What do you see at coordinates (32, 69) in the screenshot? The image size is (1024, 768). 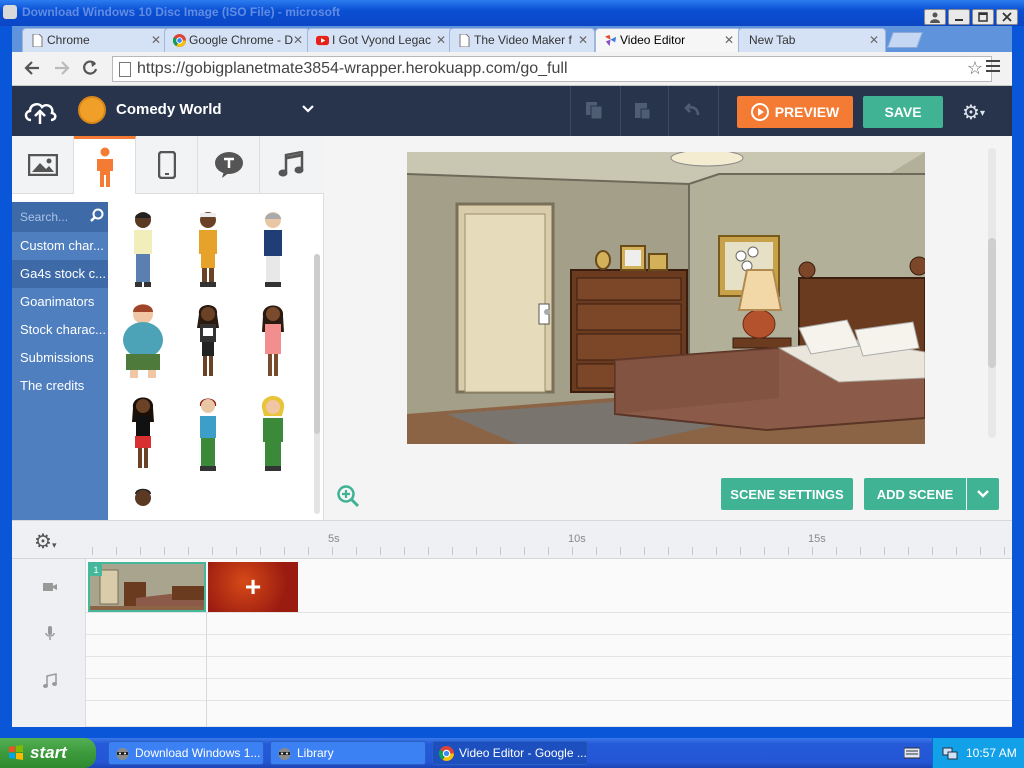 I see `back-button` at bounding box center [32, 69].